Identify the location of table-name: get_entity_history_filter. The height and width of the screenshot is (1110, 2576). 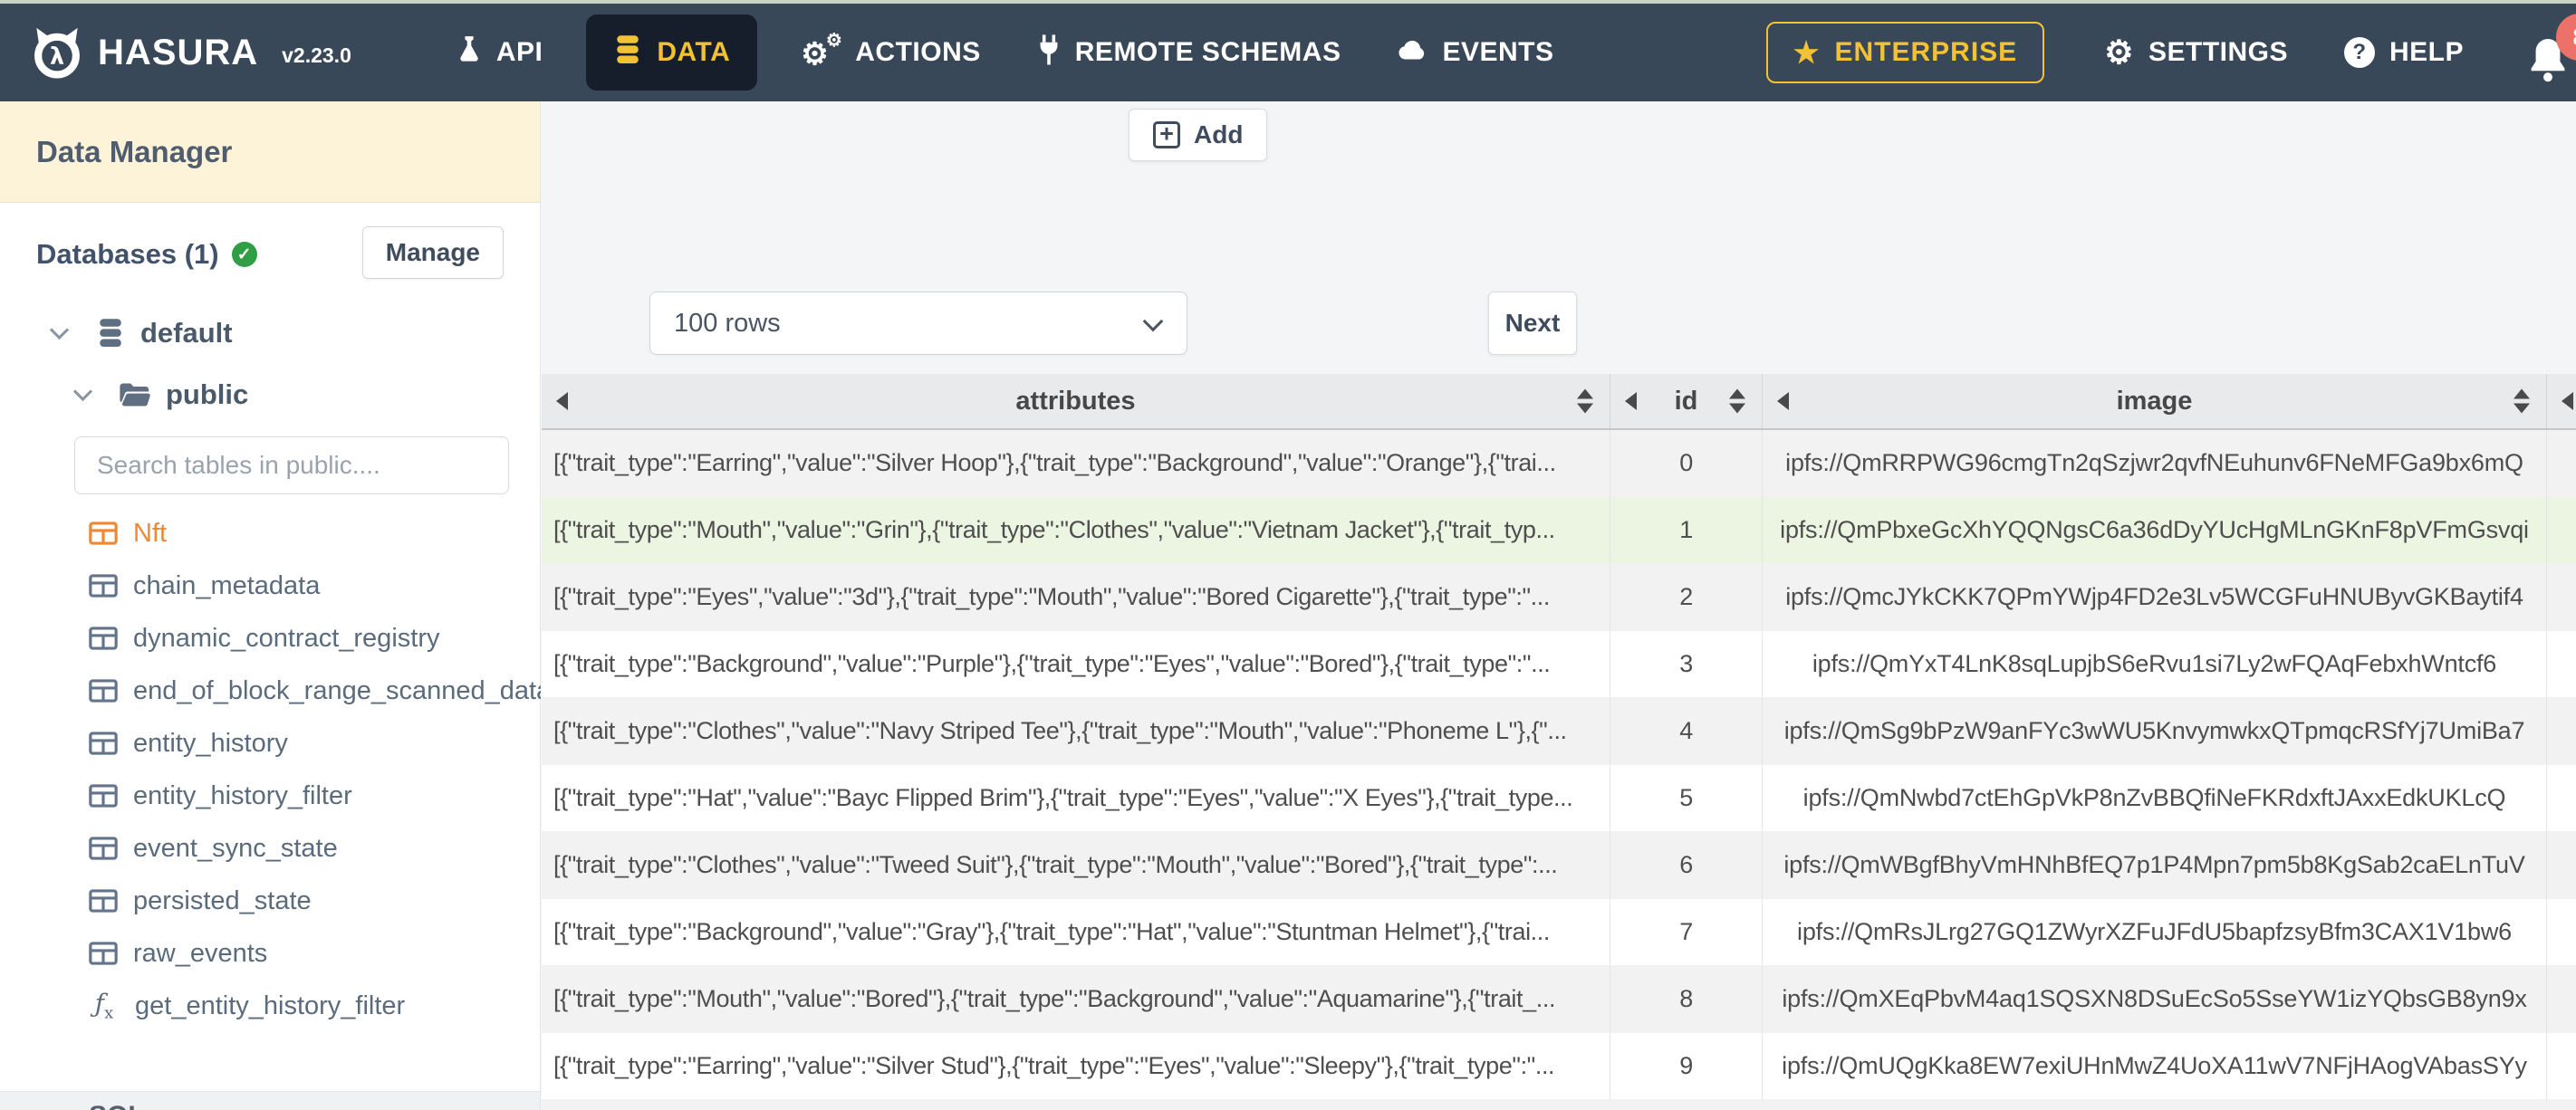
(270, 1005).